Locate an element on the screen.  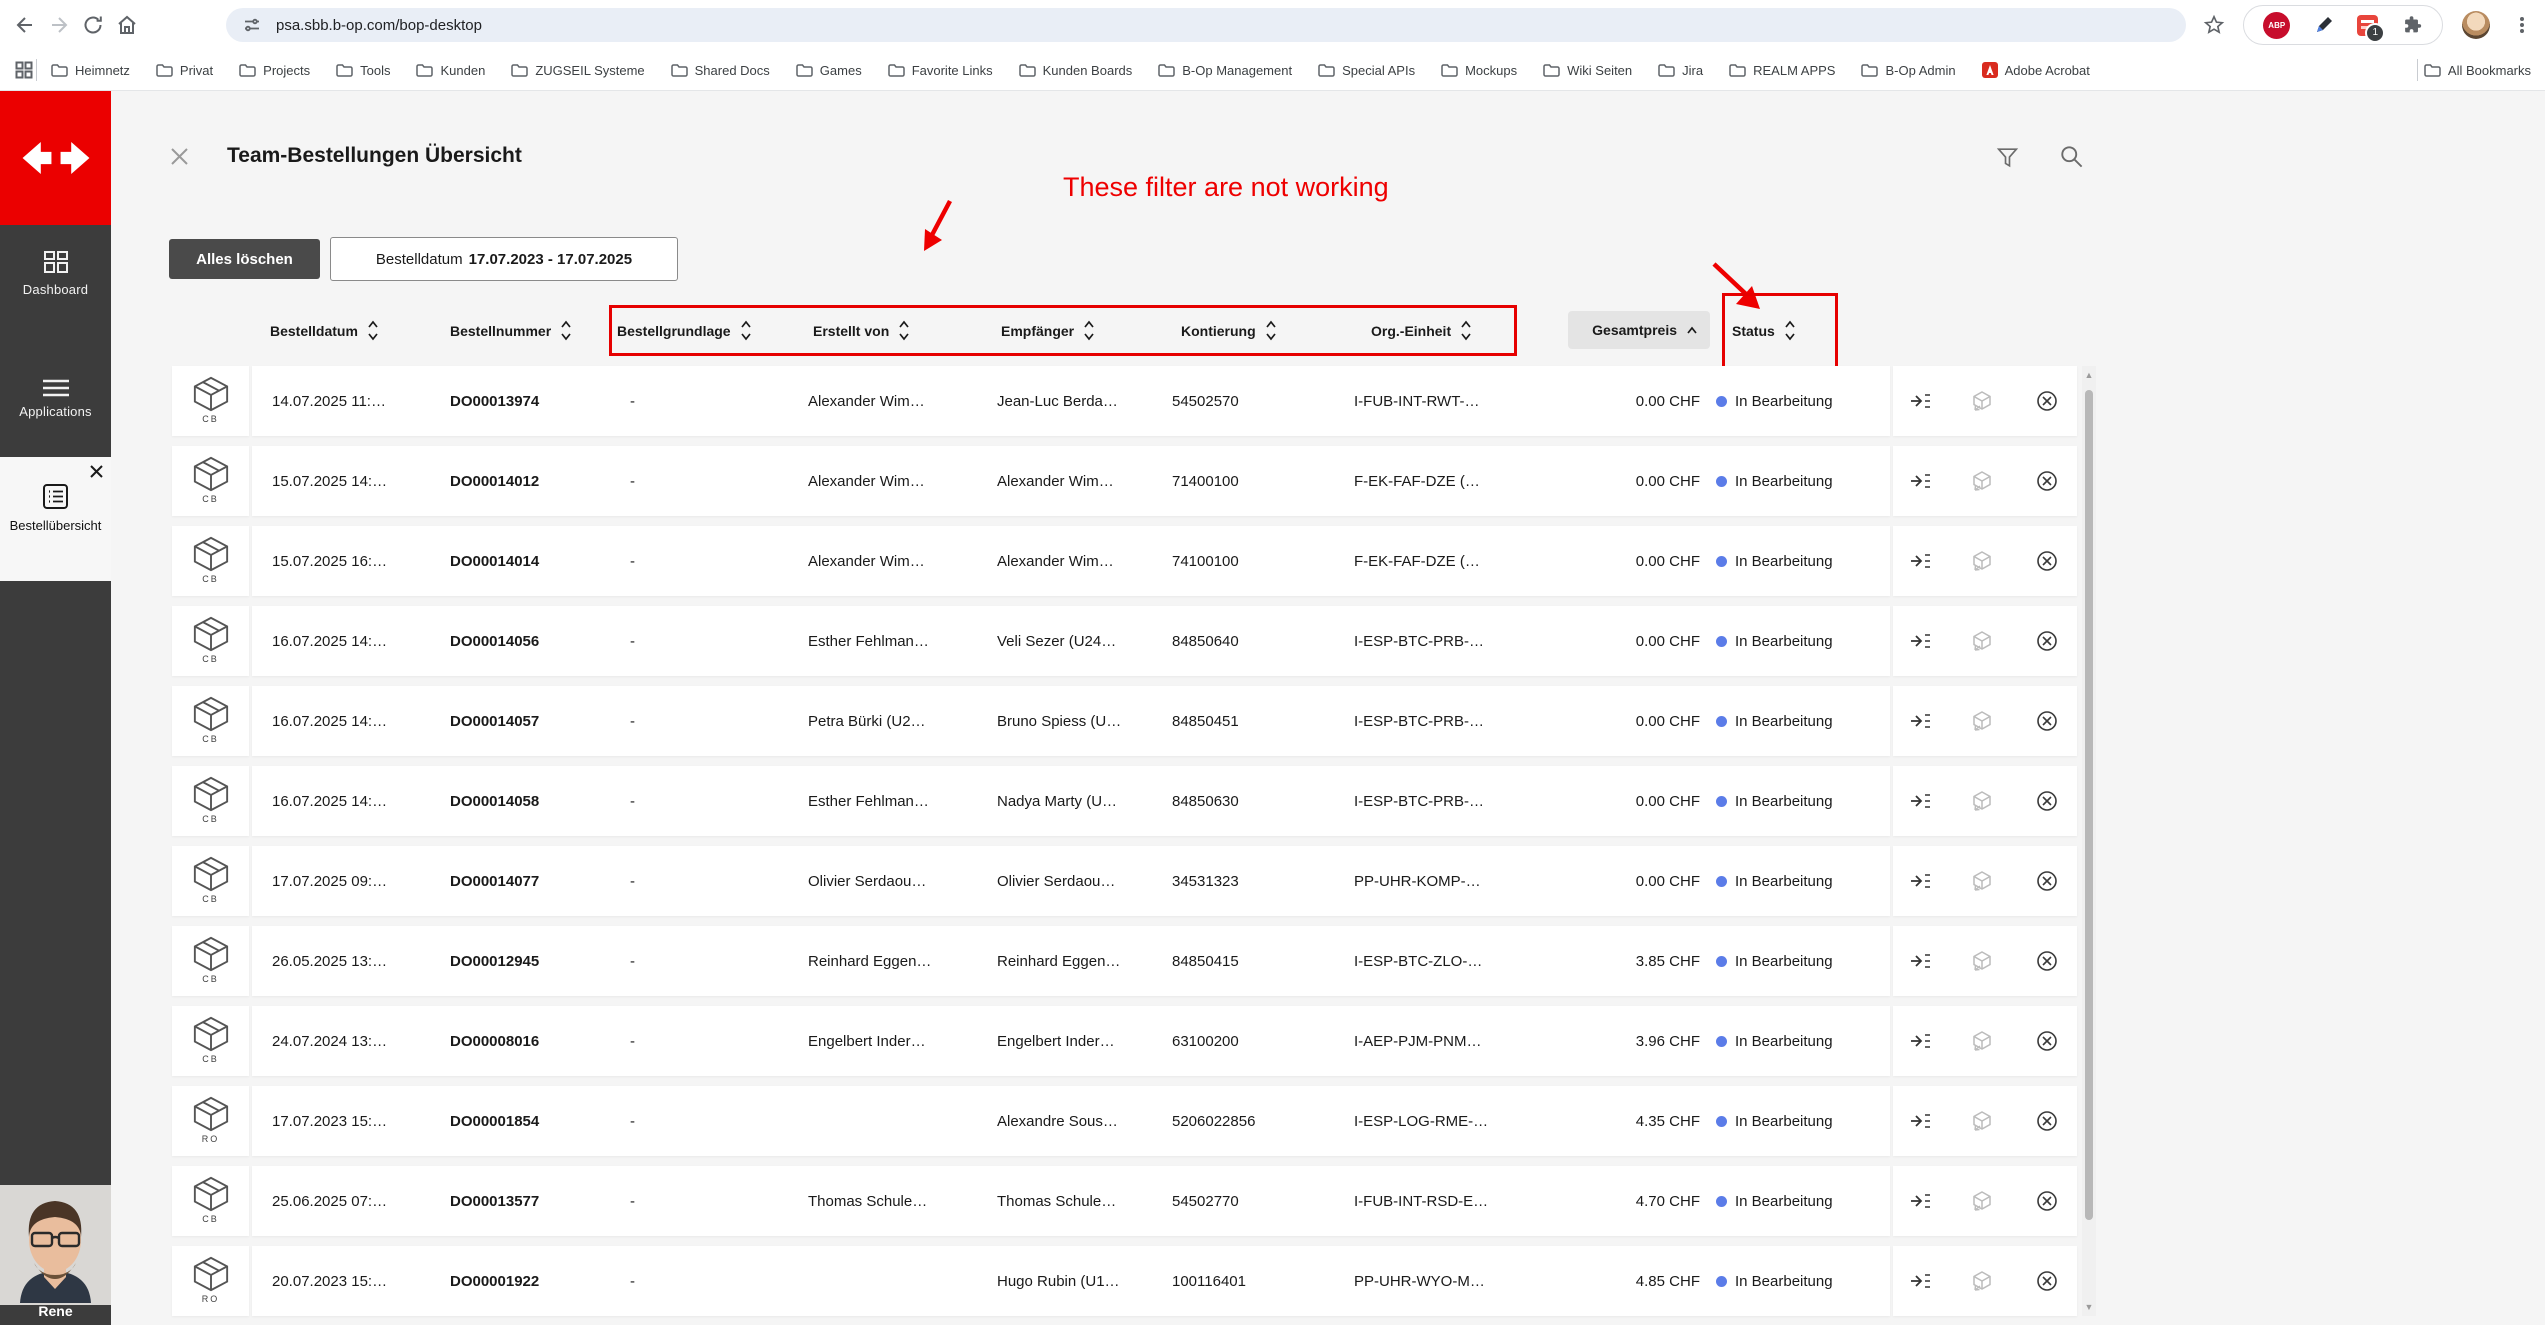
column-header-status: Status is located at coordinates (1764, 330).